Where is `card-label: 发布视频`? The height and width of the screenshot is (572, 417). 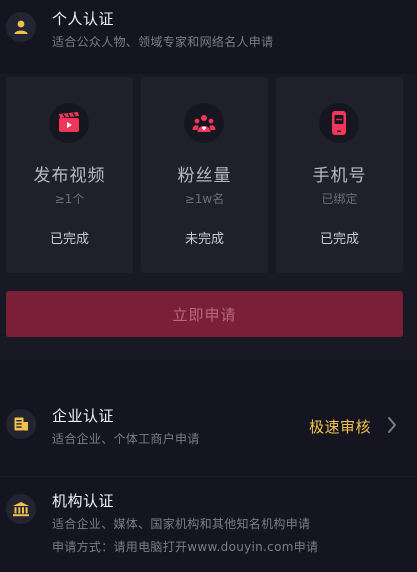
card-label: 发布视频 is located at coordinates (69, 176).